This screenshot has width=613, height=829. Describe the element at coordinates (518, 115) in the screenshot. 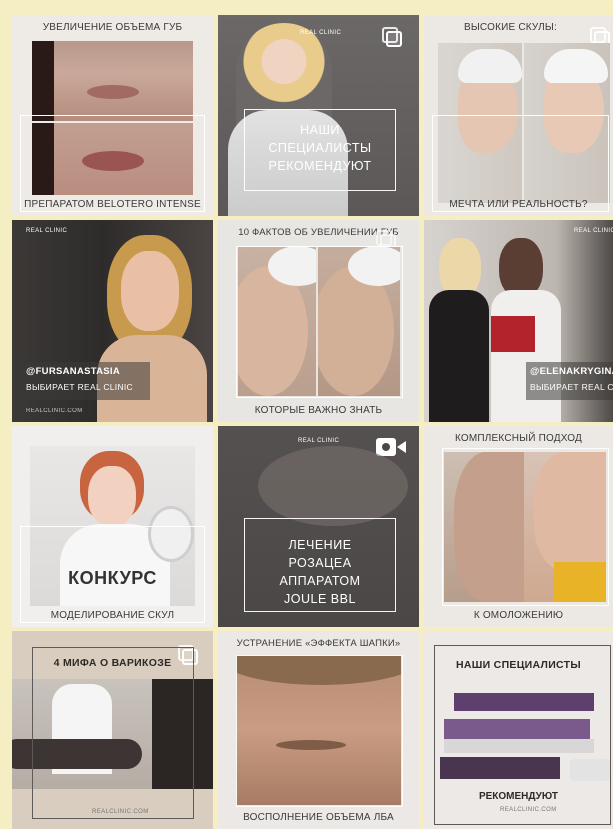

I see `post-high-cheekbones: ВЫСОКИЕ СКУЛЫ: МЕЧТА ИЛИ РЕАЛЬНОСТЬ?` at that location.